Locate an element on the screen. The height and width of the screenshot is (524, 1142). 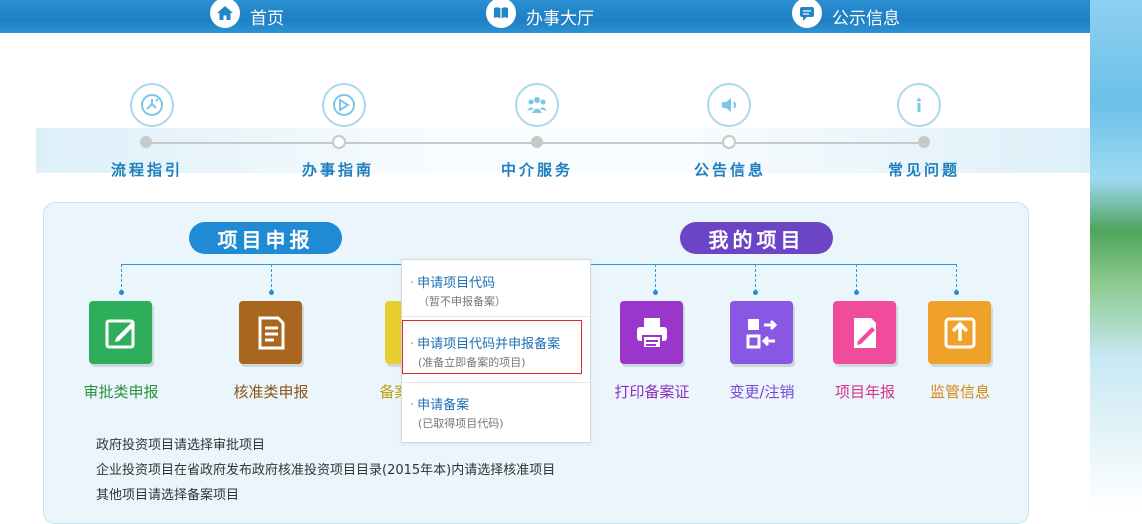
nav-home: 首页 is located at coordinates (247, 16).